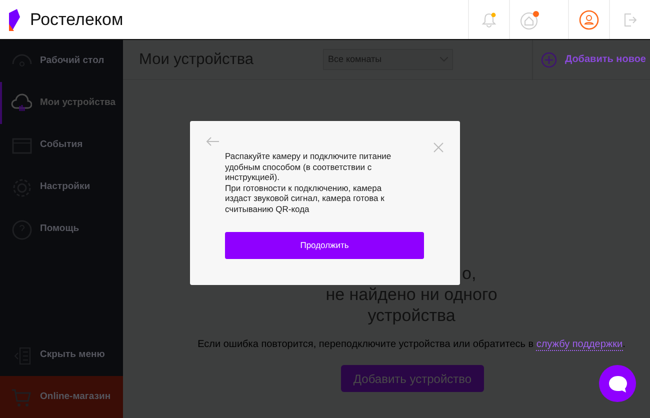  Describe the element at coordinates (411, 344) in the screenshot. I see `hint-text: Если ошибка повторится, переподключите устройства или обратитесь в службу поддержки.` at that location.